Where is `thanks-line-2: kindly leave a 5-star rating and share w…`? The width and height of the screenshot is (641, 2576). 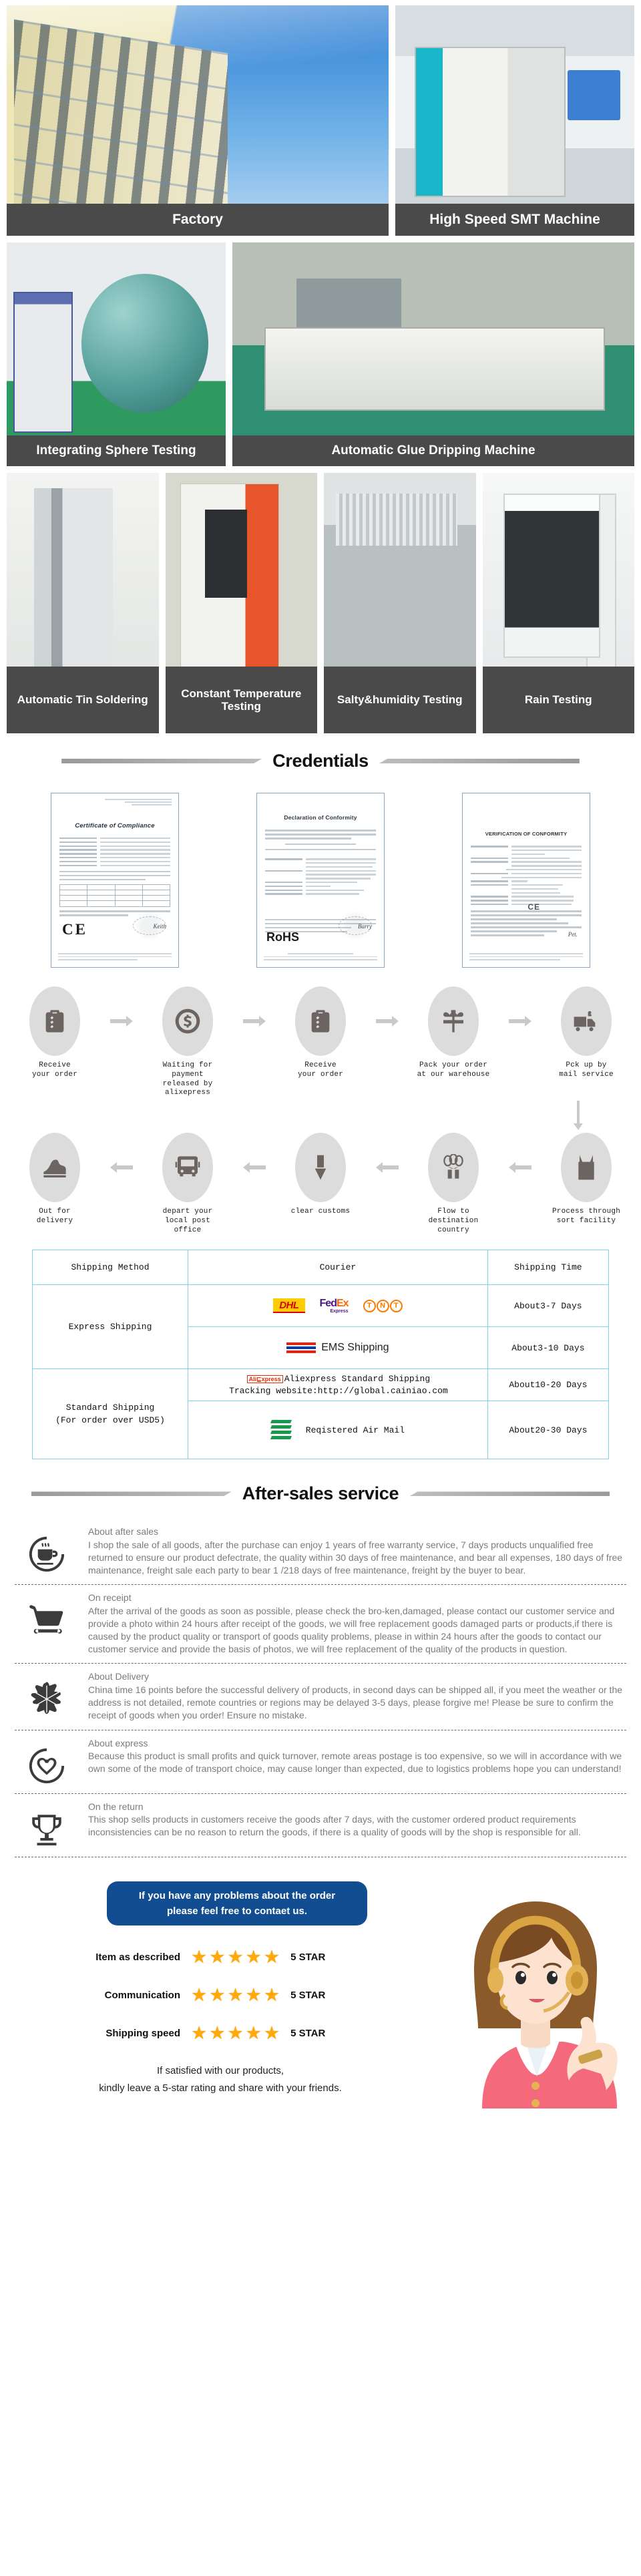 thanks-line-2: kindly leave a 5-star rating and share w… is located at coordinates (221, 2088).